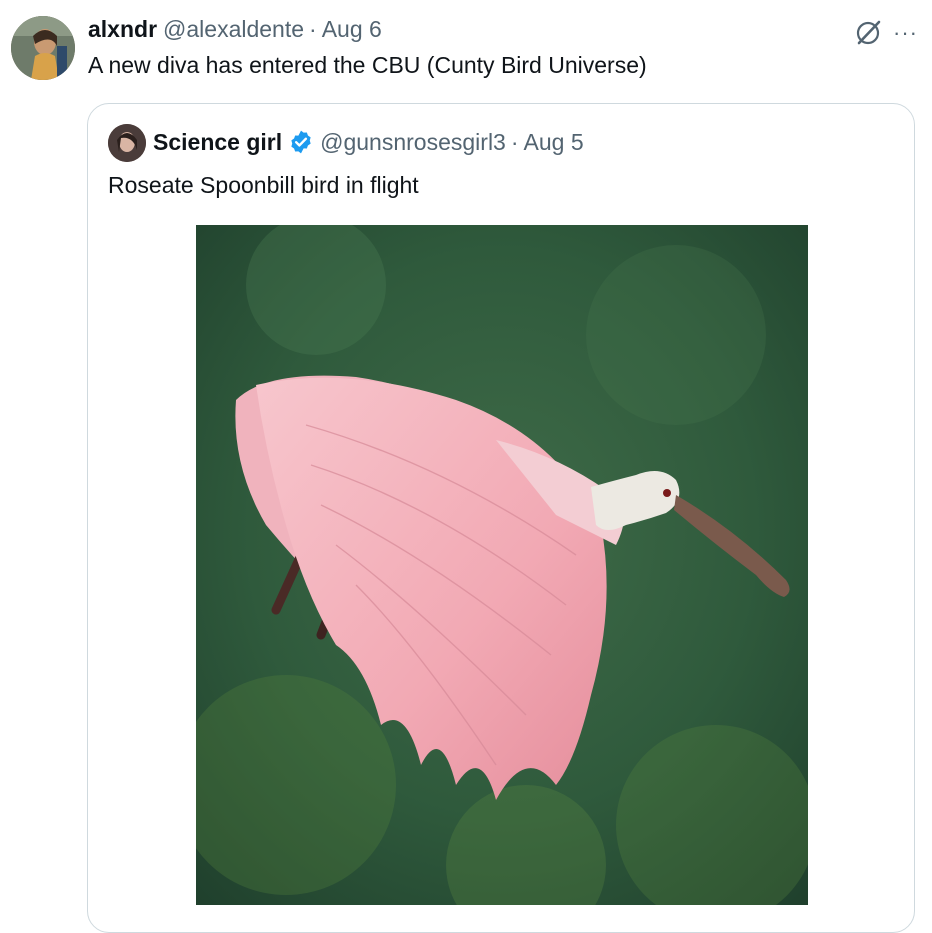 This screenshot has height=933, width=932. What do you see at coordinates (263, 185) in the screenshot?
I see `quoted-tweet-text: Roseate Spoonbill bird in flight` at bounding box center [263, 185].